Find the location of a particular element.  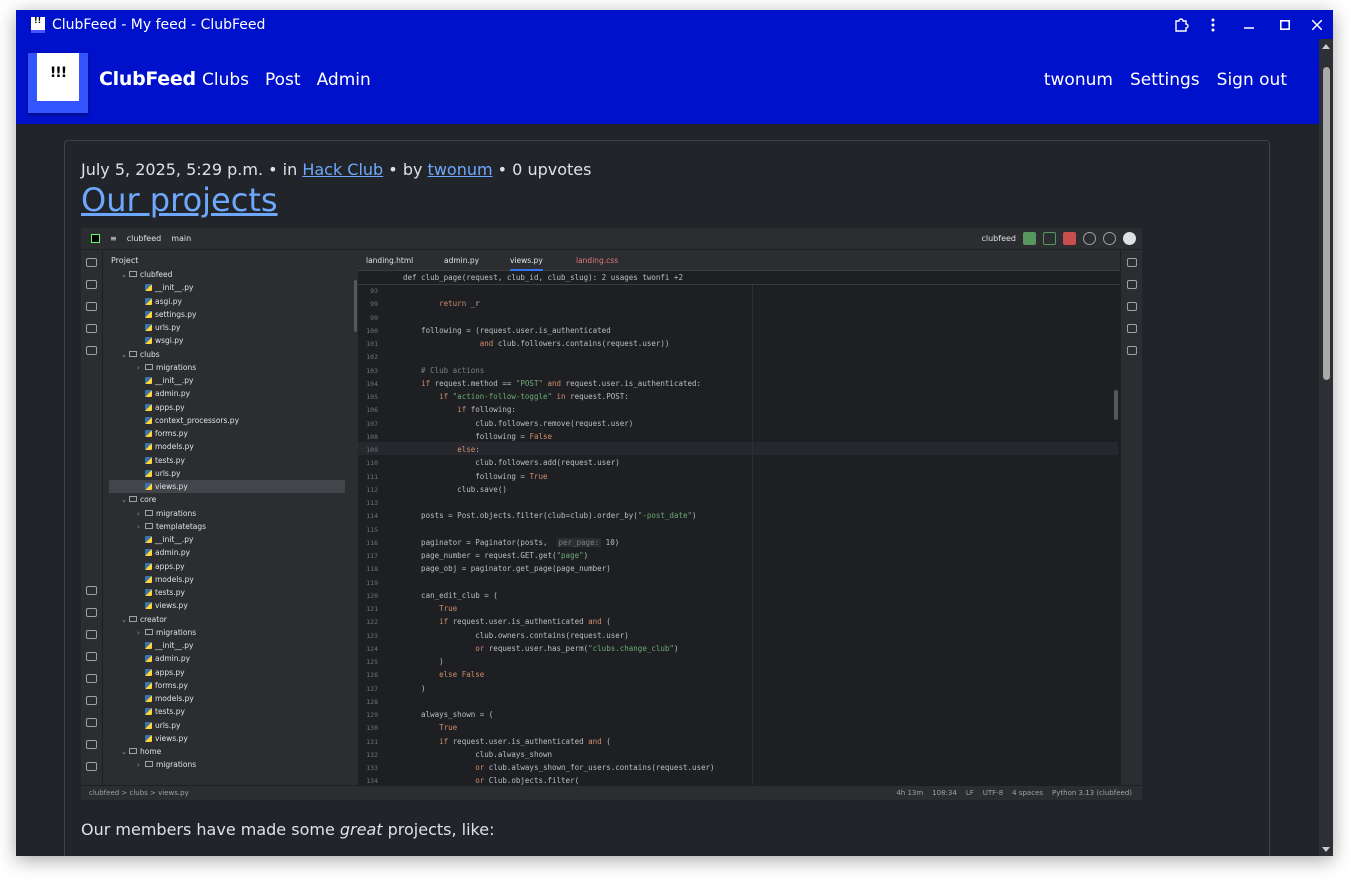

status-item: LF is located at coordinates (969, 793).